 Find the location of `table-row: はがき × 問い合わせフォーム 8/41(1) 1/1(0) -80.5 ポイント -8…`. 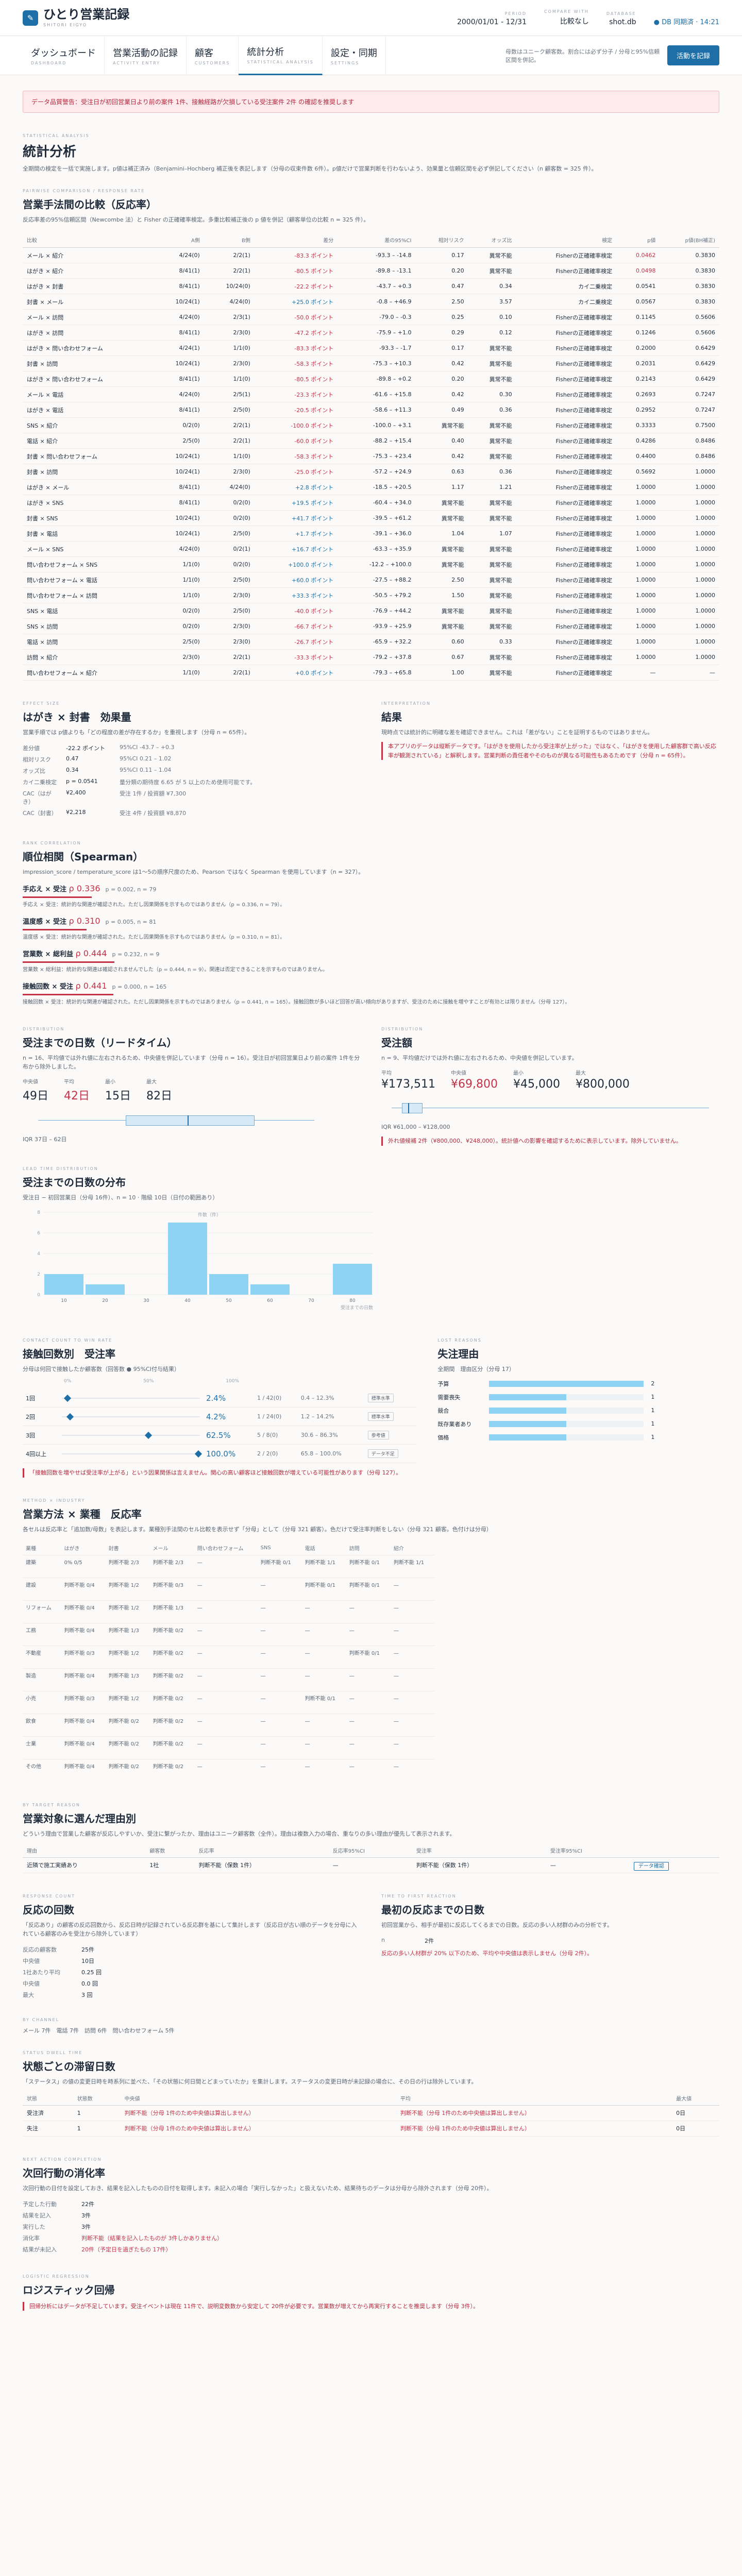

table-row: はがき × 問い合わせフォーム 8/41(1) 1/1(0) -80.5 ポイント -8… is located at coordinates (371, 379).